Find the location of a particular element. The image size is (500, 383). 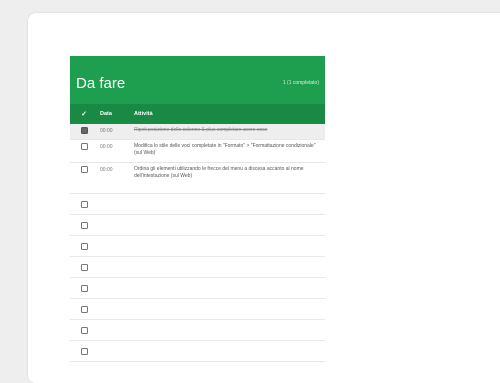

time-column-header: Data is located at coordinates (114, 114).